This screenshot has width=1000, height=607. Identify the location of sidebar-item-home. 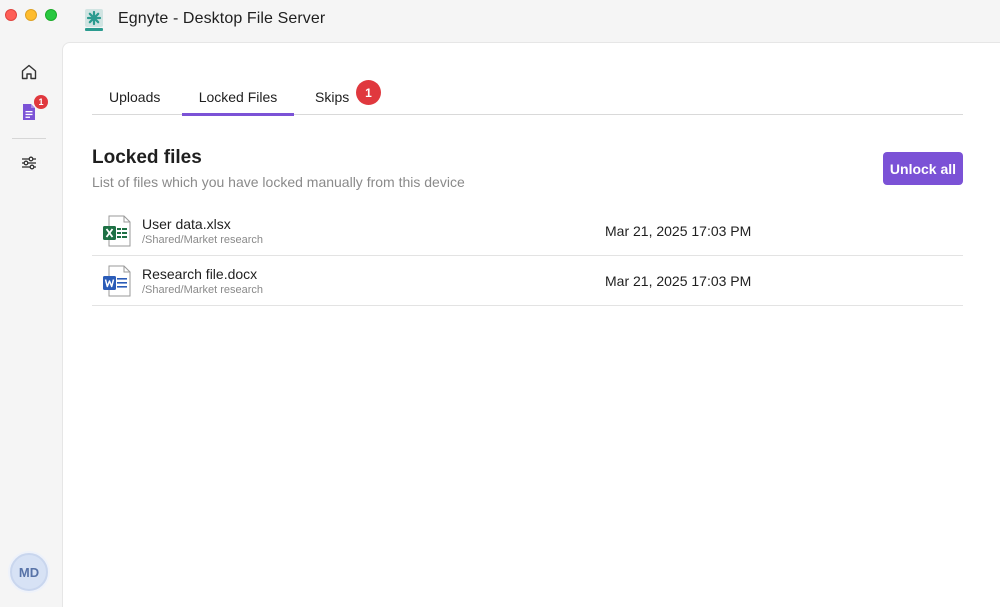
(29, 72).